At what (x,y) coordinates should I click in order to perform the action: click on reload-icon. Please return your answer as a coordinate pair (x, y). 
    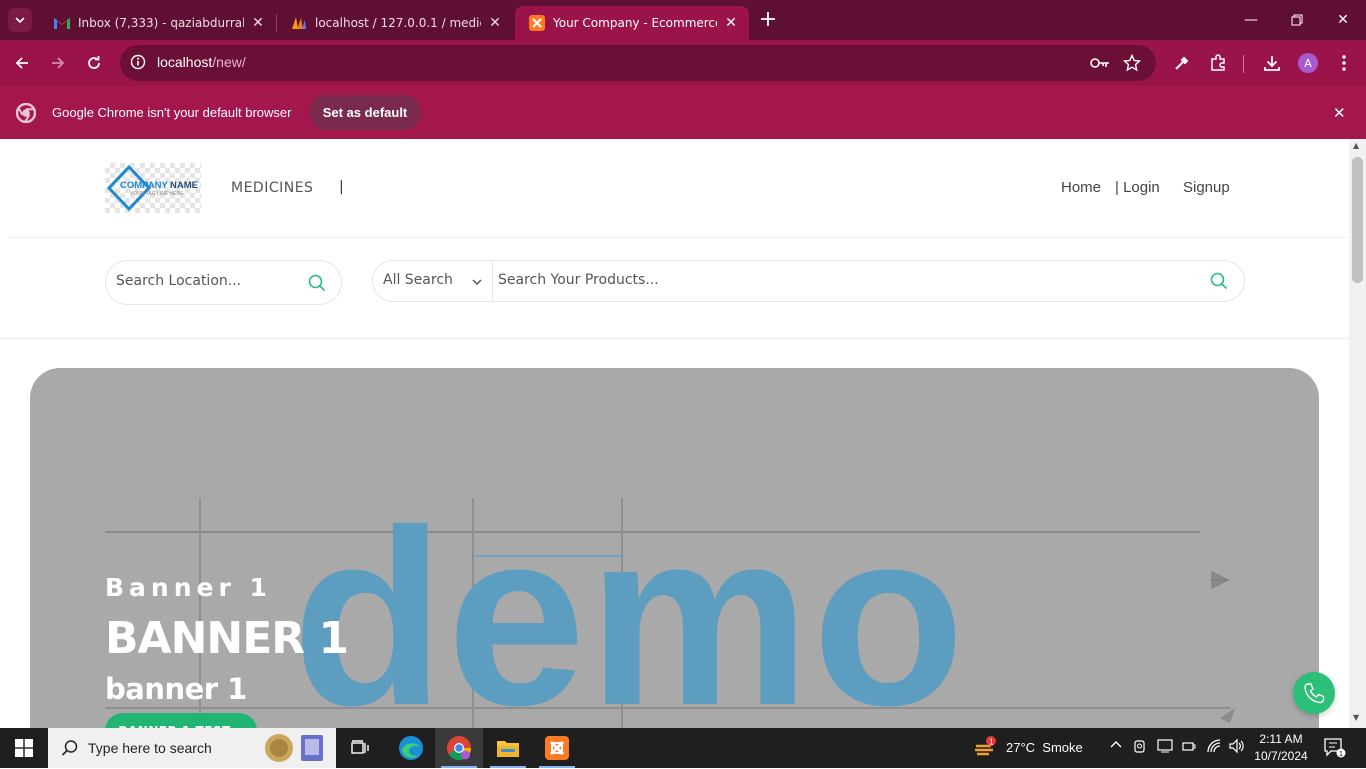
    Looking at the image, I should click on (94, 62).